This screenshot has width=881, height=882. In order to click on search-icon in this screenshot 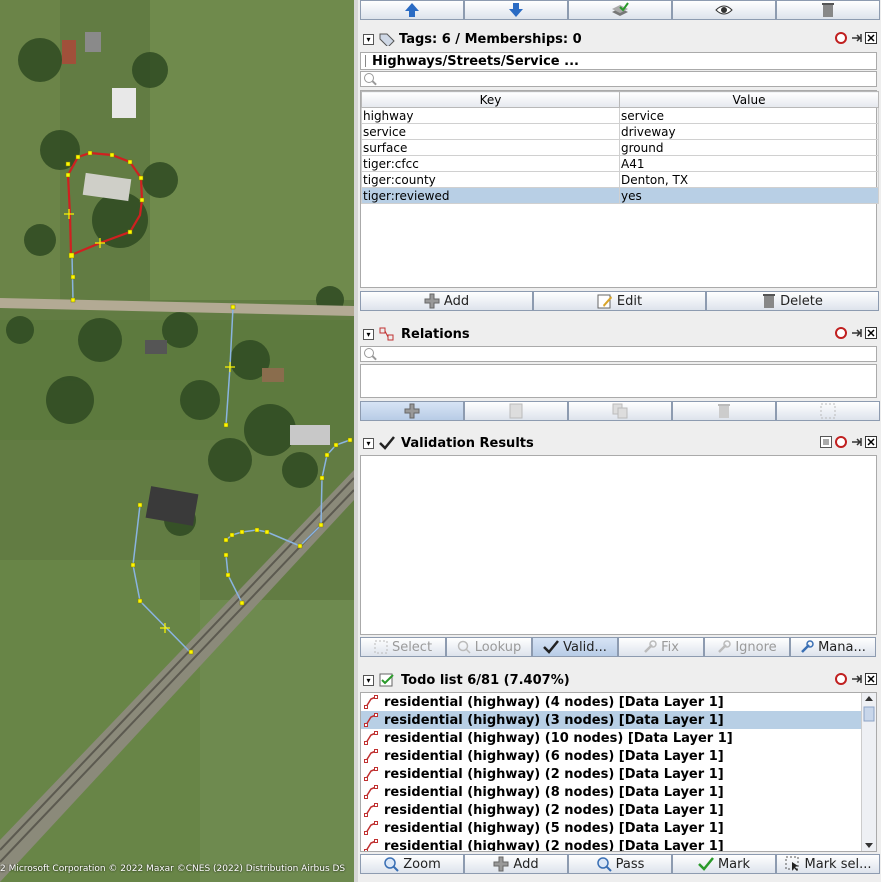, I will do `click(369, 353)`.